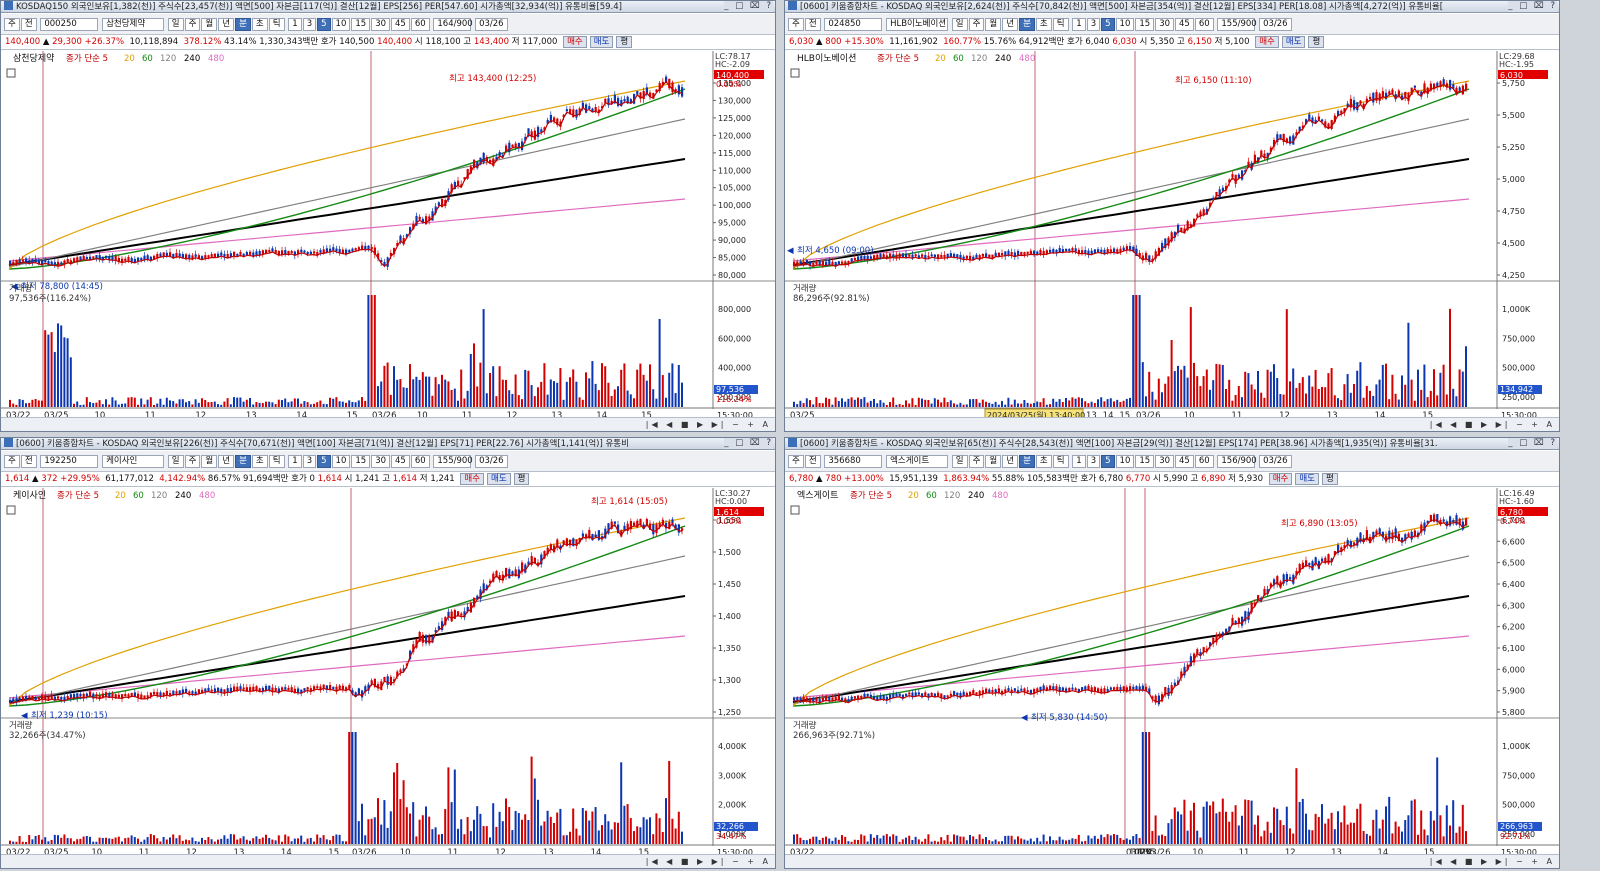 The width and height of the screenshot is (1600, 871). I want to click on stock-name-field: 삼천당제약, so click(133, 24).